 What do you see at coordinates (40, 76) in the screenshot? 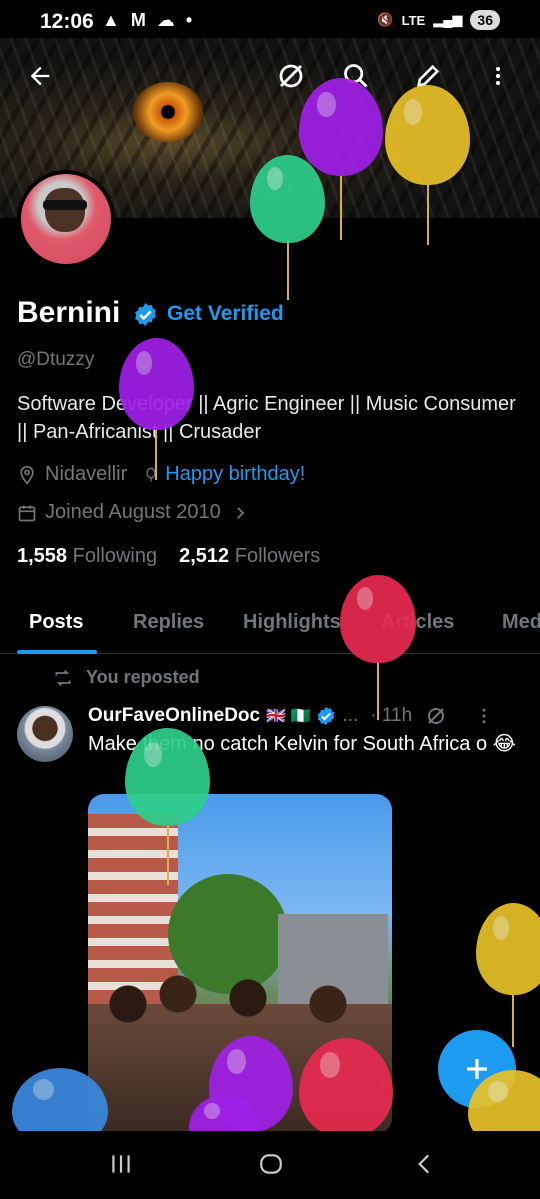
I see `back-arrow-icon` at bounding box center [40, 76].